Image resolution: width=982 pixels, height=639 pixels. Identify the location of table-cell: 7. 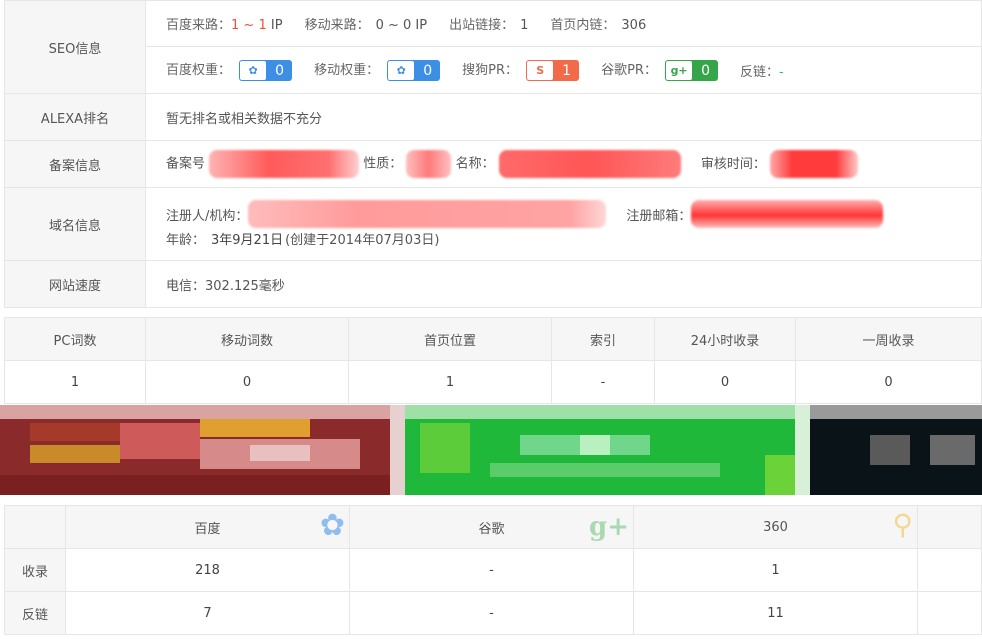
(207, 613).